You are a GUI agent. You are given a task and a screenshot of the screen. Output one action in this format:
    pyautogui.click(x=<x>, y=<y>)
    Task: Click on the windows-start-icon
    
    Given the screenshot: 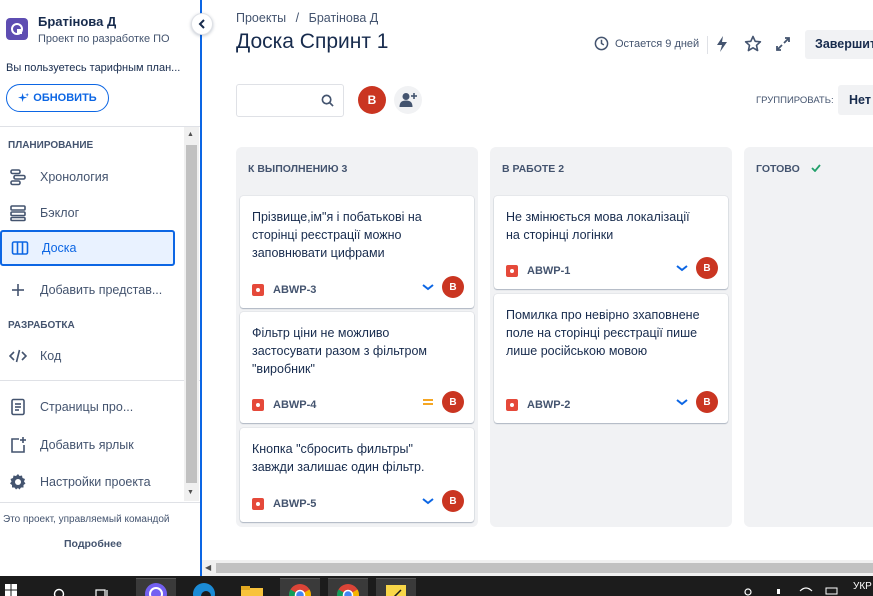 What is the action you would take?
    pyautogui.click(x=11, y=587)
    